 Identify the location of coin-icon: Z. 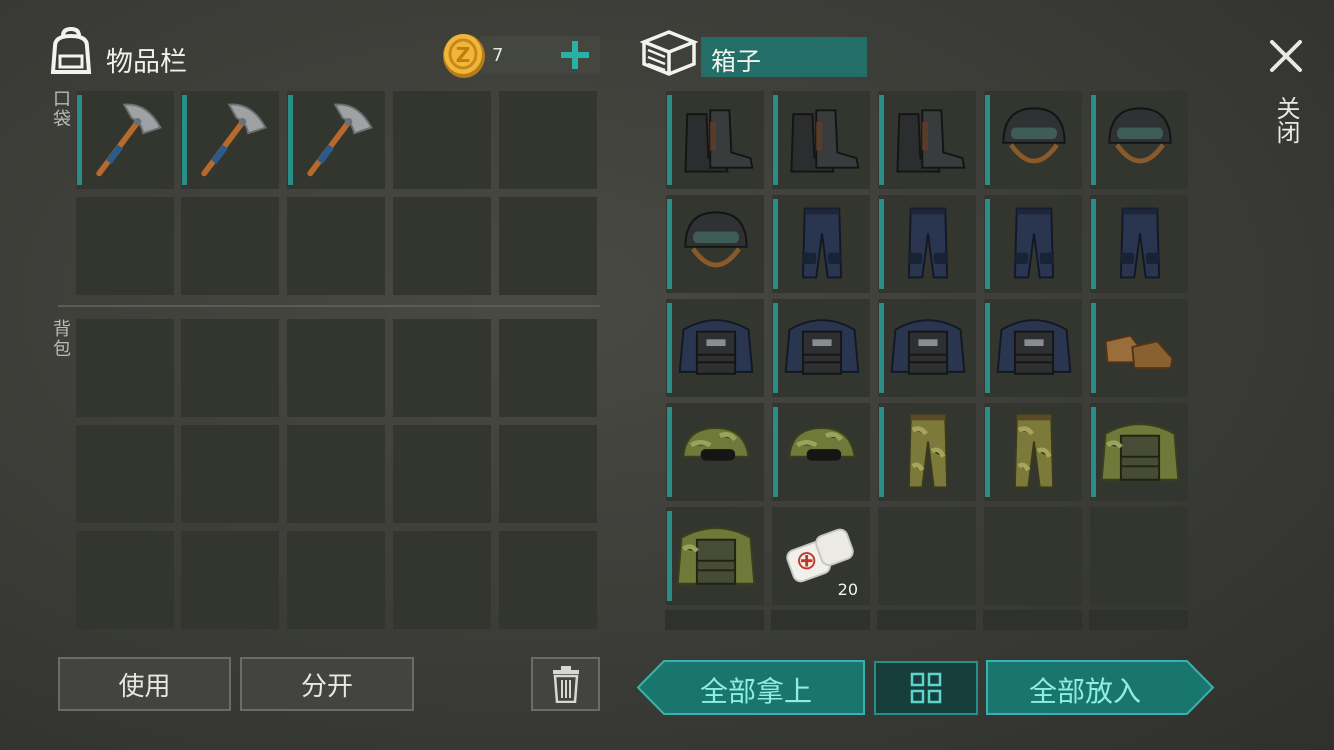
(464, 55).